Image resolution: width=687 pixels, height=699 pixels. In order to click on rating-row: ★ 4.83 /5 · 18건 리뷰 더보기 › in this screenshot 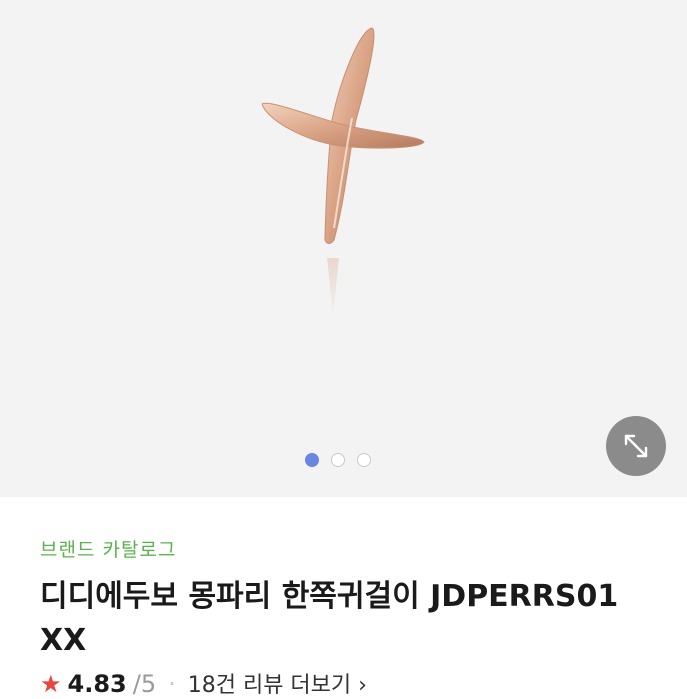, I will do `click(203, 683)`.